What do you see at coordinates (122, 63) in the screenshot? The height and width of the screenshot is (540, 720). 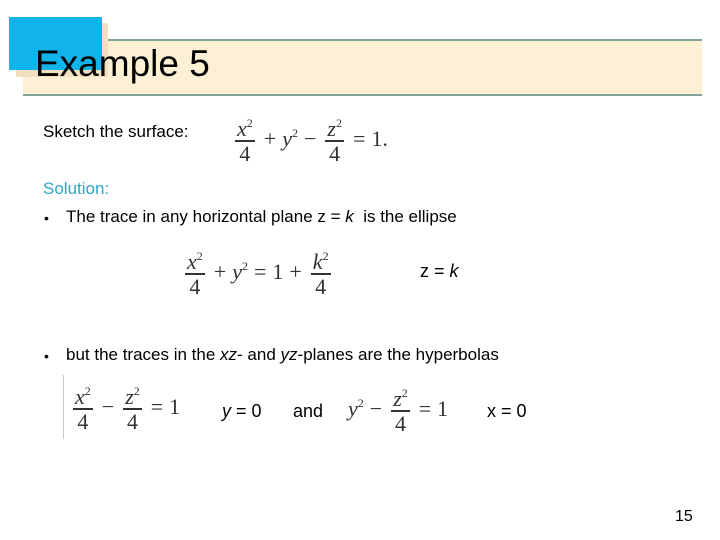 I see `slide-title: Example 5` at bounding box center [122, 63].